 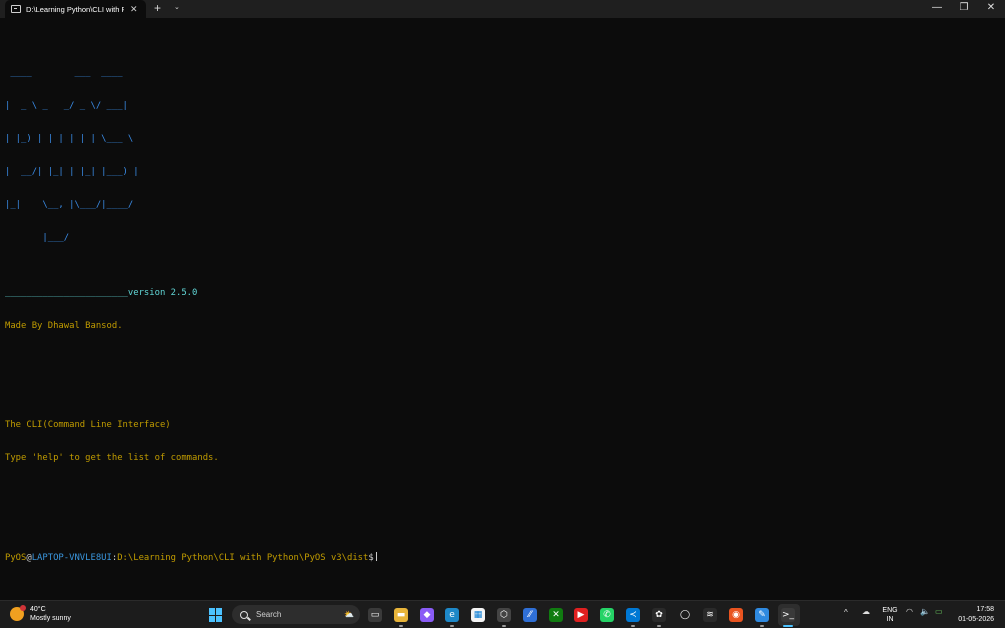 What do you see at coordinates (376, 556) in the screenshot?
I see `text-cursor` at bounding box center [376, 556].